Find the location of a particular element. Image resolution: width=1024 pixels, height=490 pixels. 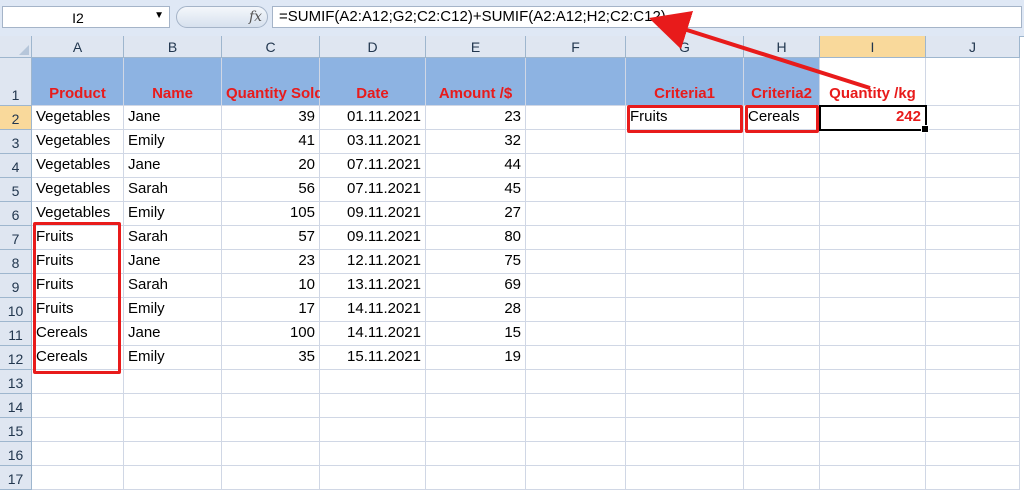

row-header-9: 9 is located at coordinates (16, 286).